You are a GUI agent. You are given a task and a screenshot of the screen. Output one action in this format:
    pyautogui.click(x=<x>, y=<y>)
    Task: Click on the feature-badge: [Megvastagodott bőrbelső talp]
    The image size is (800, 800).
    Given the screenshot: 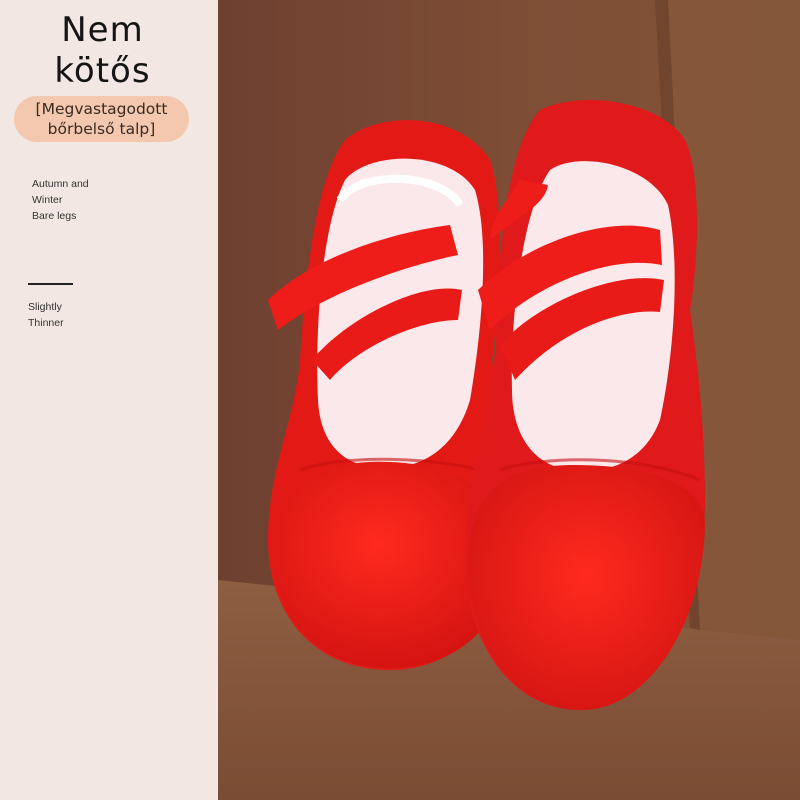 What is the action you would take?
    pyautogui.click(x=101, y=119)
    